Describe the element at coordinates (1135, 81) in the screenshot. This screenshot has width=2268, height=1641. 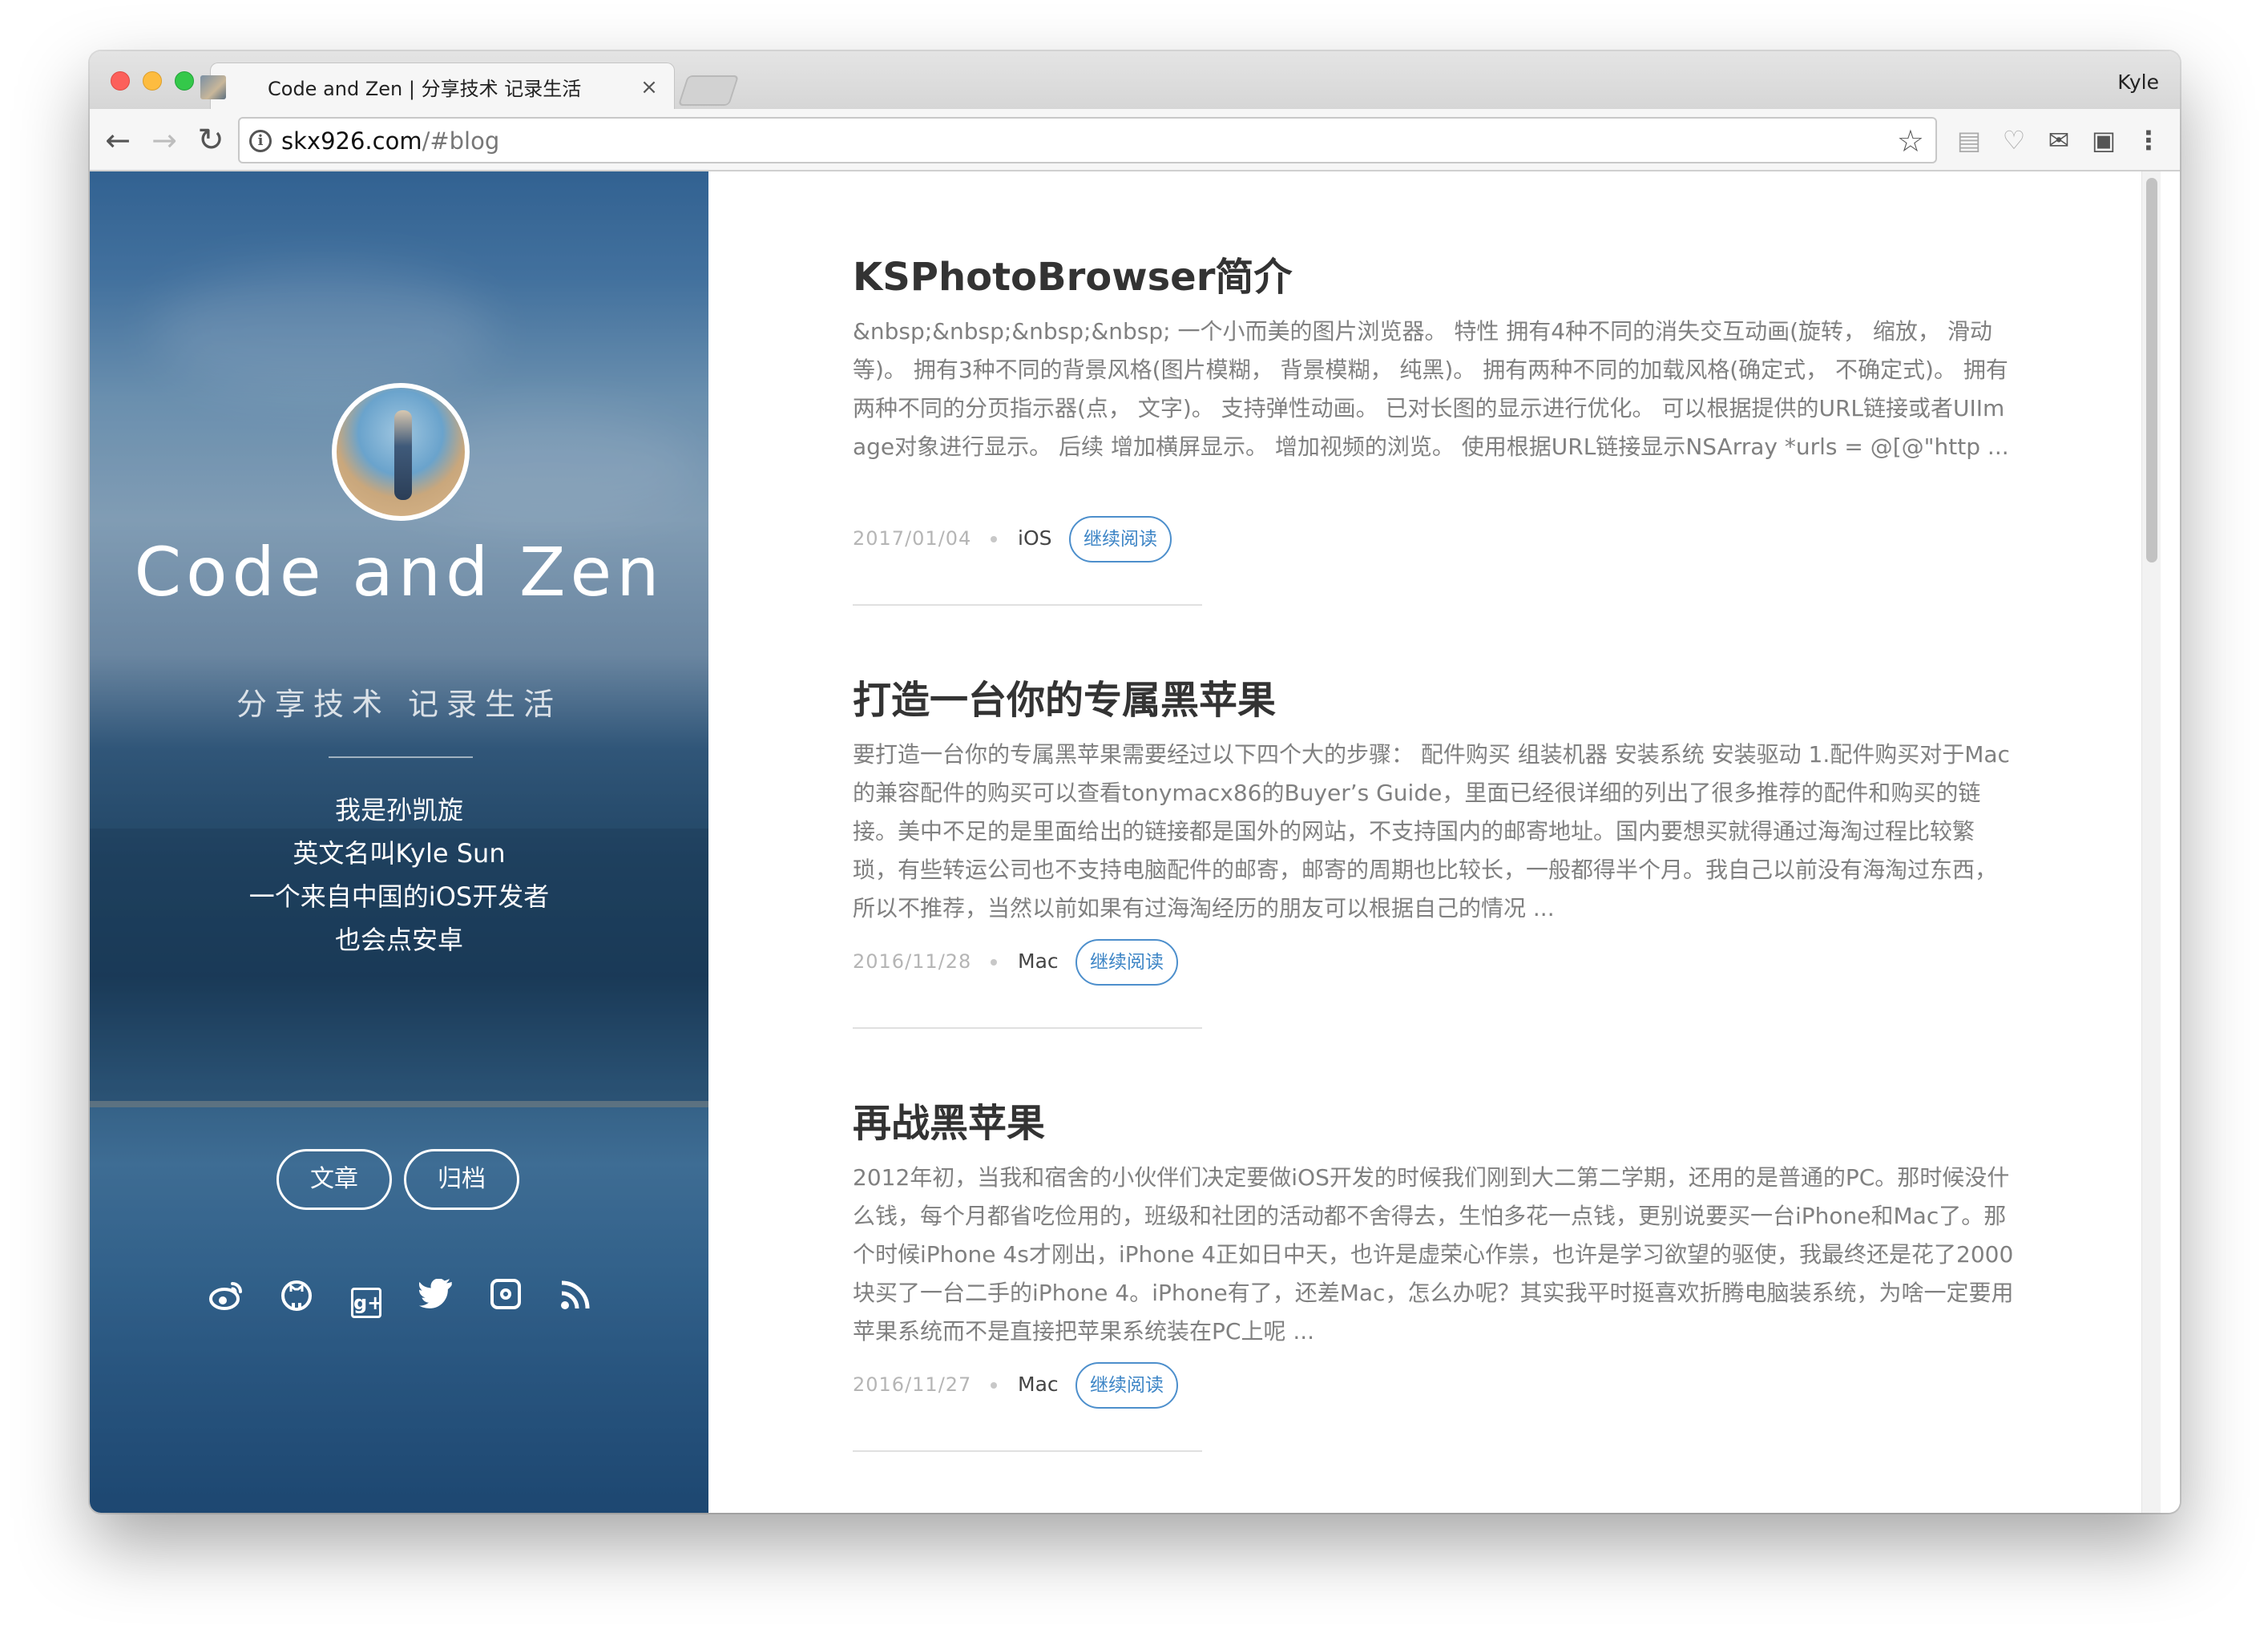
I see `tab-strip: Code and Zen | 分享技术 记录生活 × Kyle` at that location.